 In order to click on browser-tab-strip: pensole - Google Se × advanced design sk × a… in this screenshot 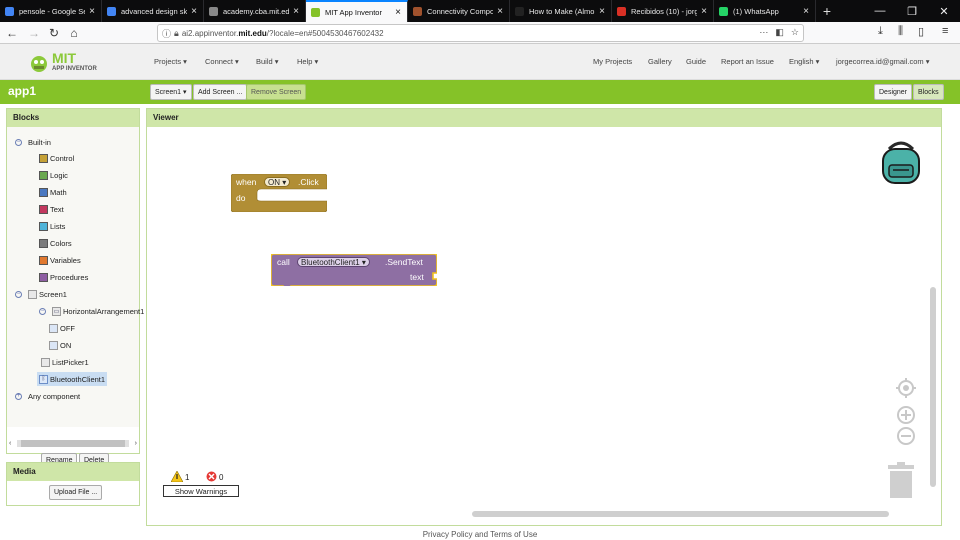, I will do `click(480, 11)`.